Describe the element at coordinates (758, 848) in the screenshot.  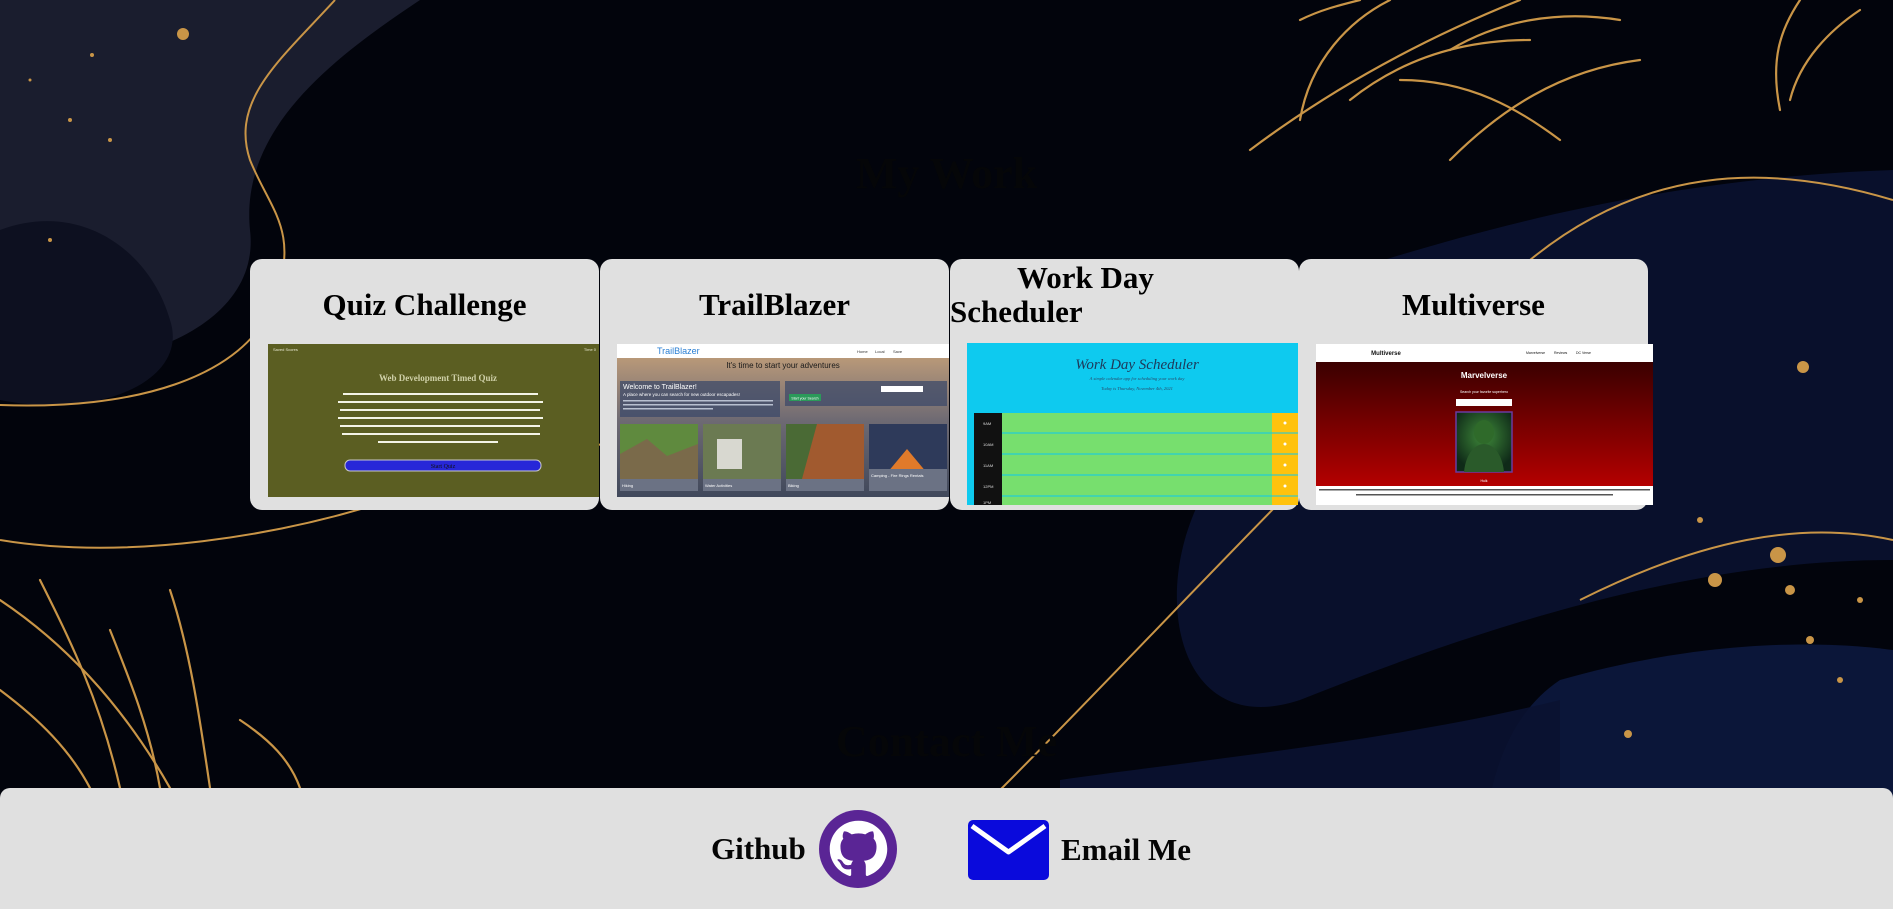
I see `github-label: Github` at that location.